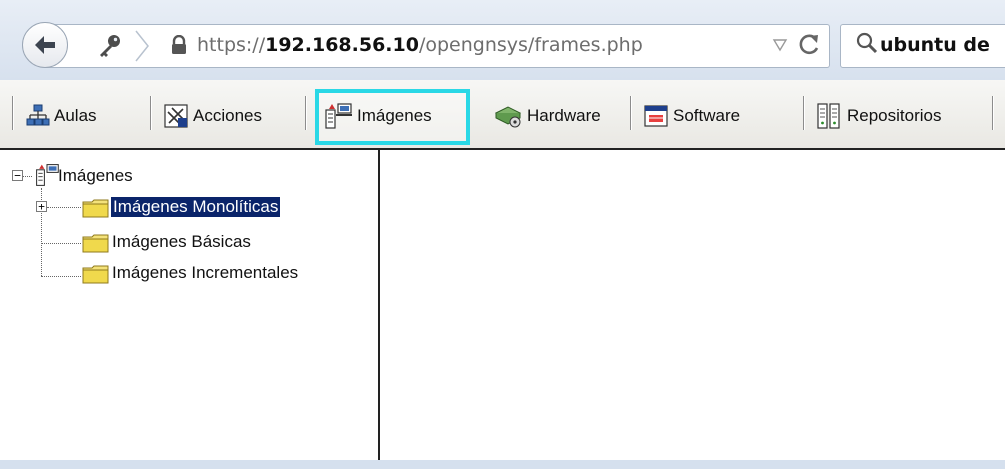 Image resolution: width=1005 pixels, height=469 pixels. What do you see at coordinates (179, 44) in the screenshot?
I see `lock-icon` at bounding box center [179, 44].